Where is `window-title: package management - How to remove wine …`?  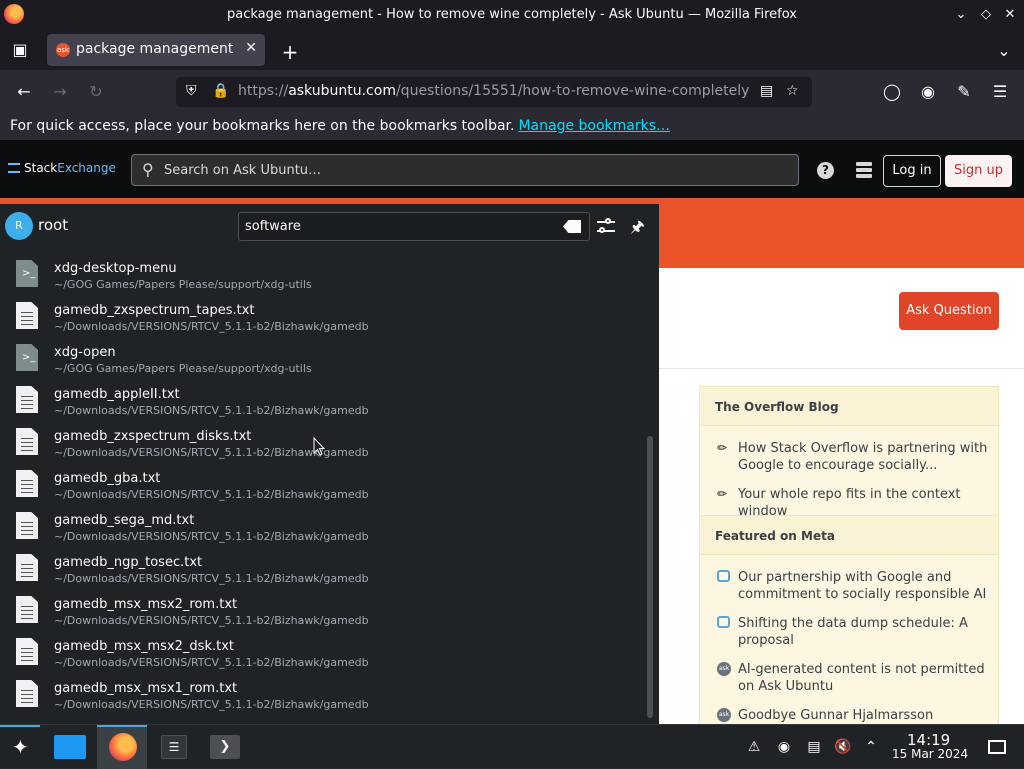 window-title: package management - How to remove wine … is located at coordinates (512, 14).